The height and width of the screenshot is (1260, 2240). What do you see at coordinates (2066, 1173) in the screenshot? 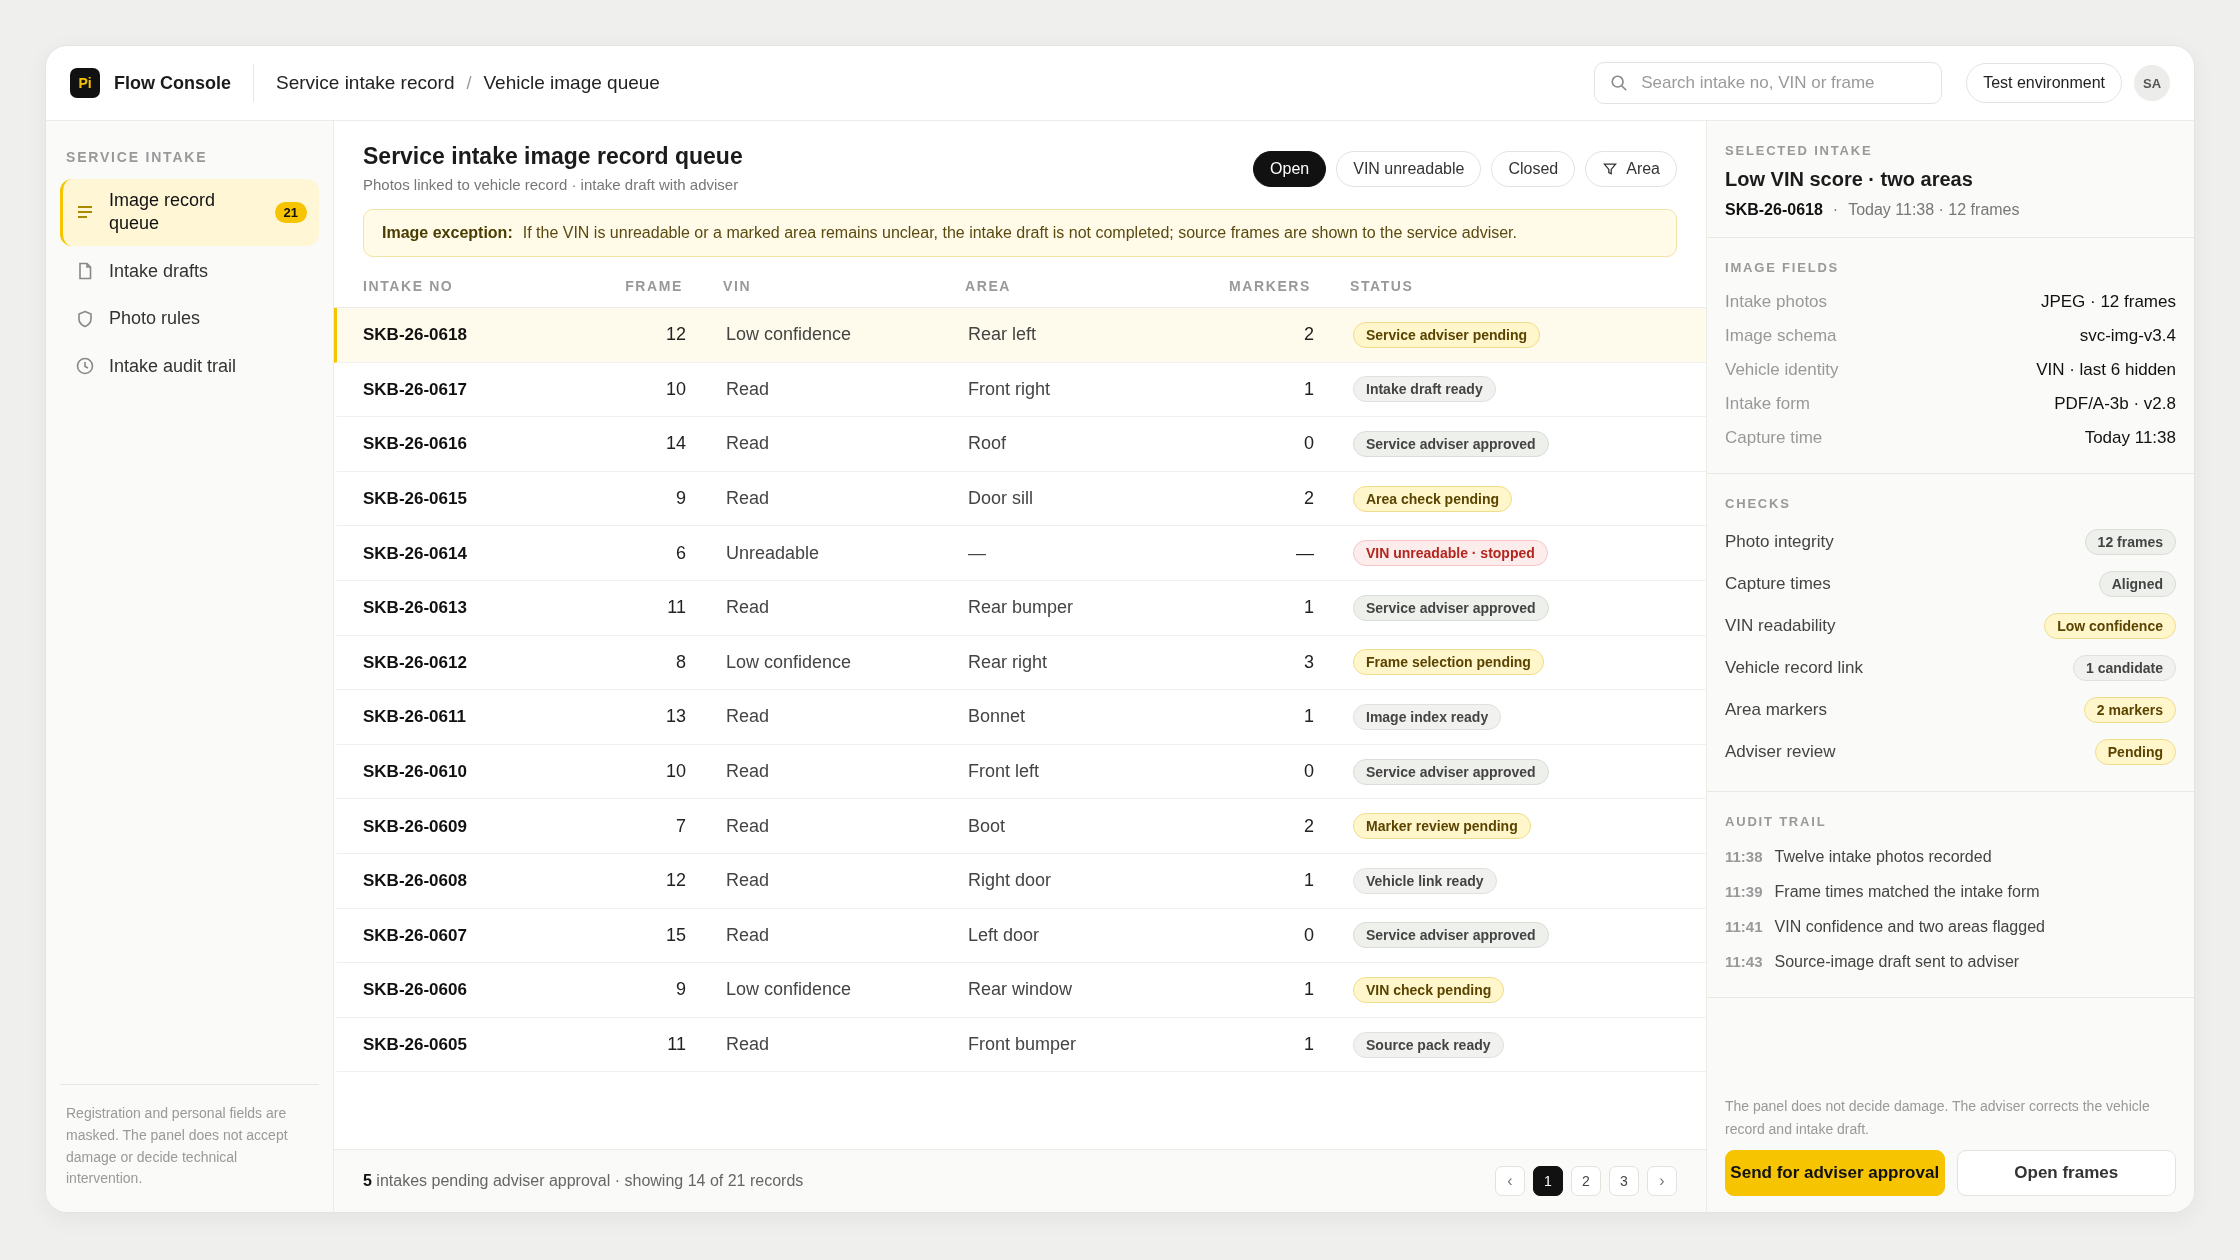
I see `open-frames-button: Open frames` at bounding box center [2066, 1173].